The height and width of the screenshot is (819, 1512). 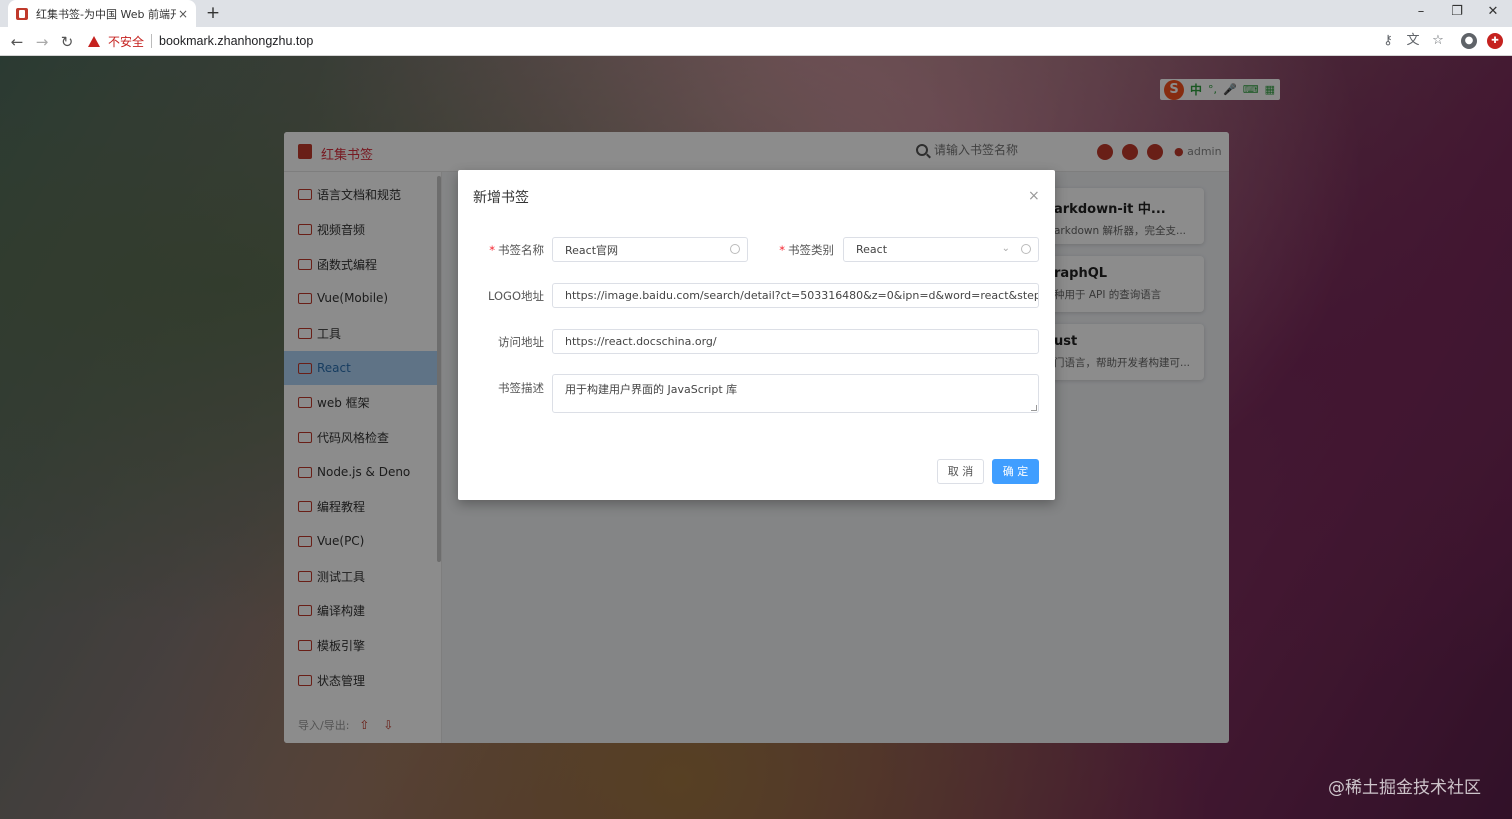 What do you see at coordinates (650, 249) in the screenshot?
I see `bookmark-name-input: React官网` at bounding box center [650, 249].